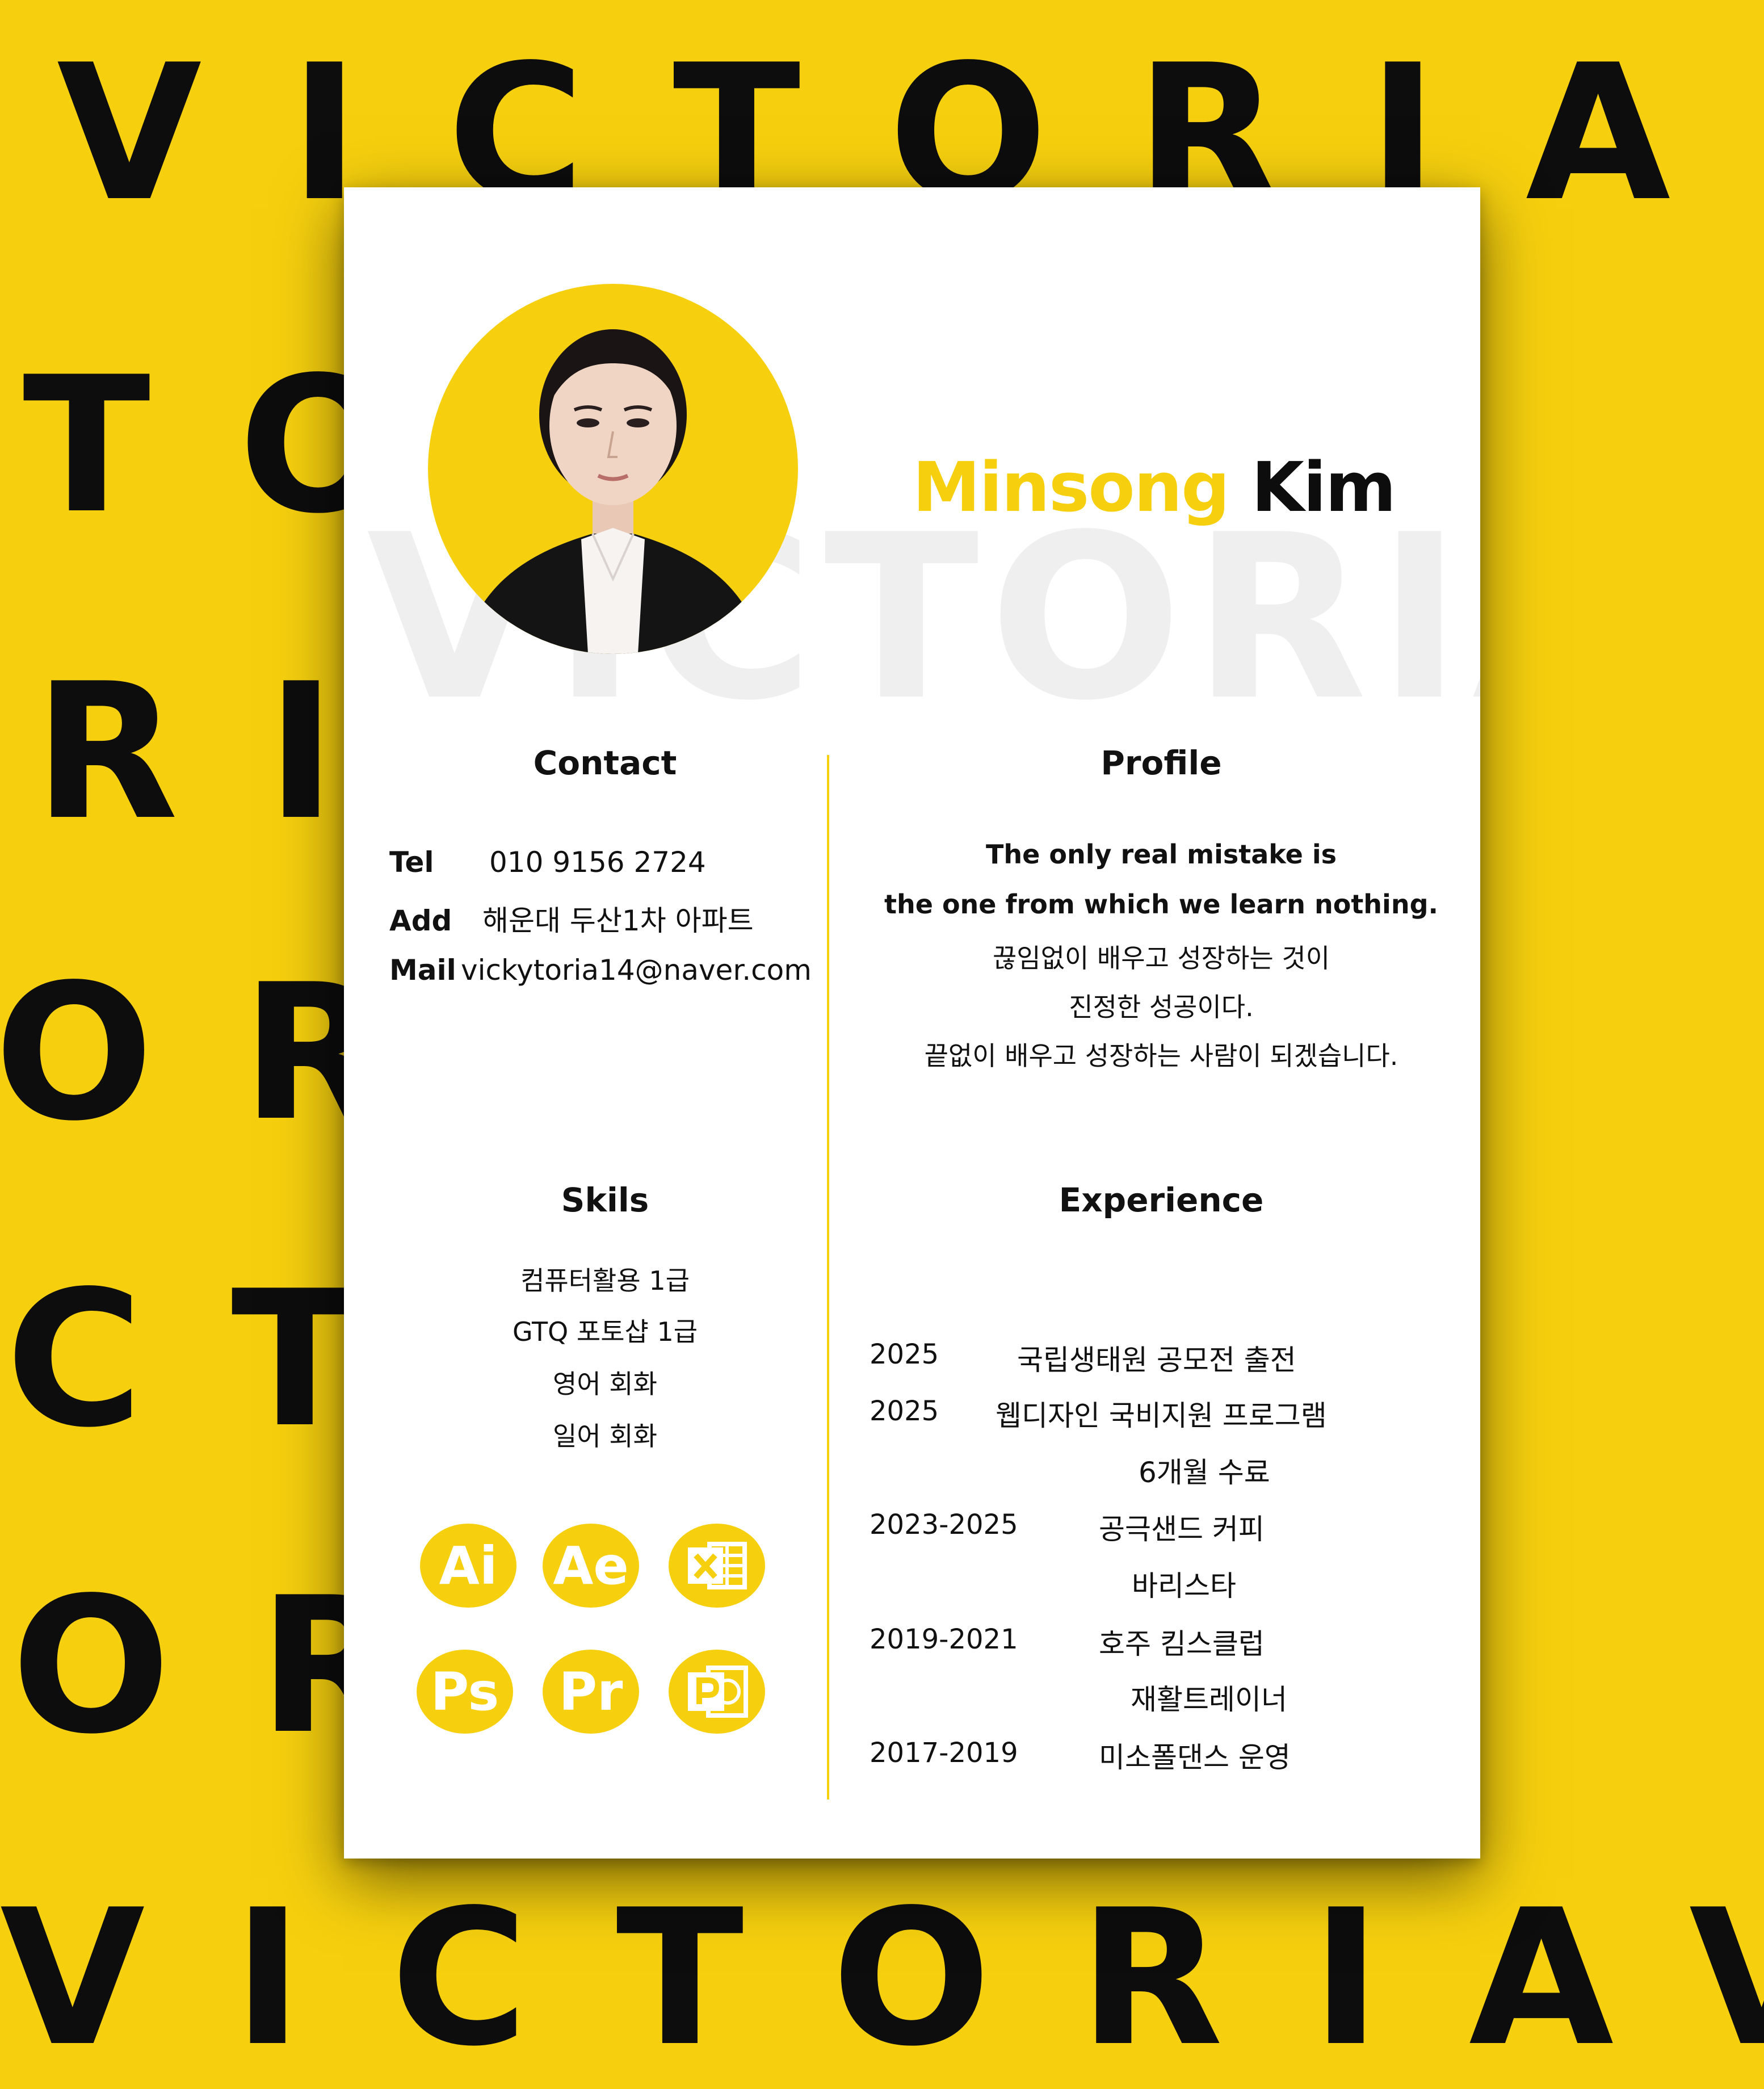 The height and width of the screenshot is (2089, 1764). I want to click on experience-description: 재활트레이너, so click(1209, 1700).